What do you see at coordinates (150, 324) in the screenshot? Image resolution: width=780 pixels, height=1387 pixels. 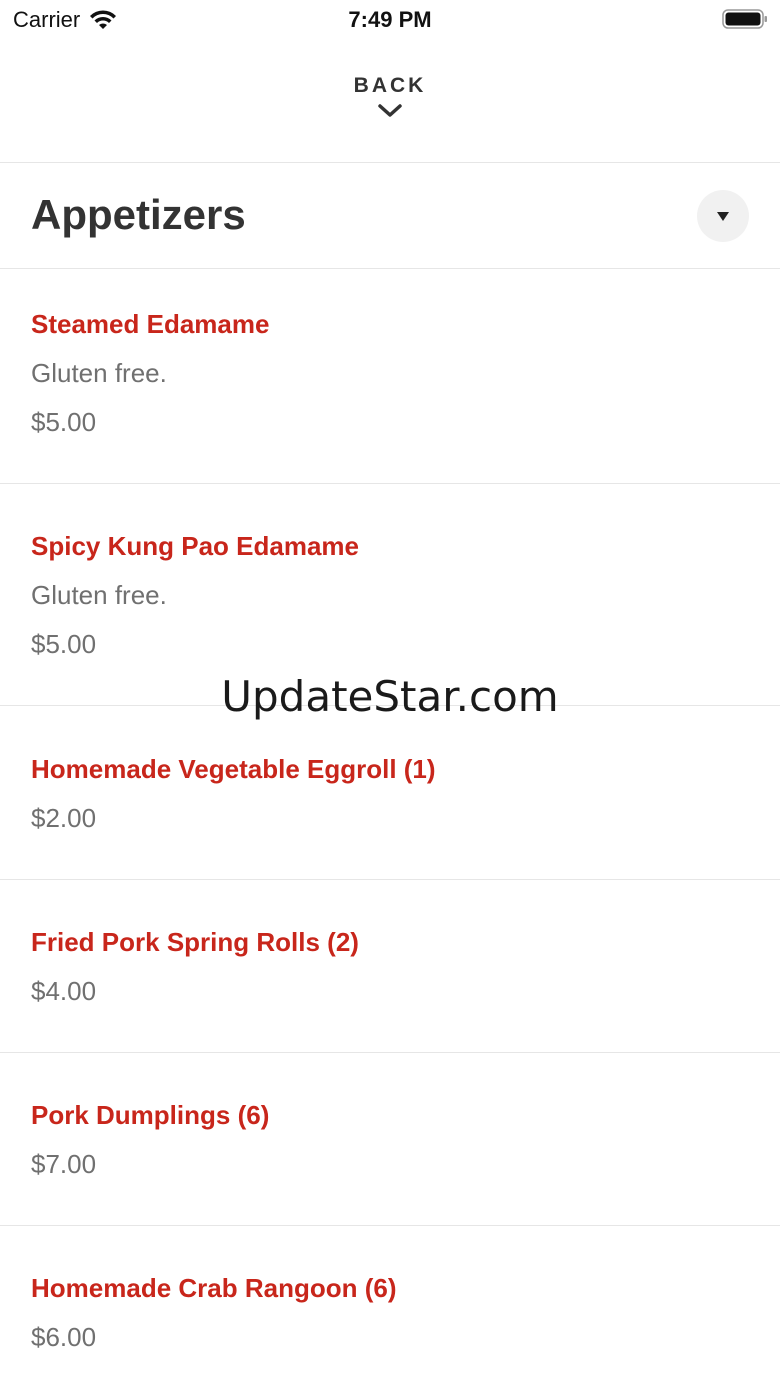 I see `item-name: Steamed Edamame` at bounding box center [150, 324].